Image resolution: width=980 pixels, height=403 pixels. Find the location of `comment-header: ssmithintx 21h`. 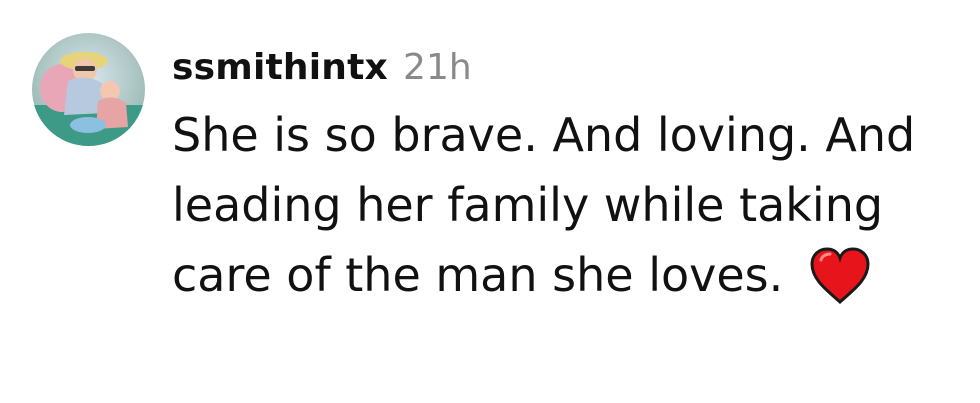

comment-header: ssmithintx 21h is located at coordinates (322, 68).